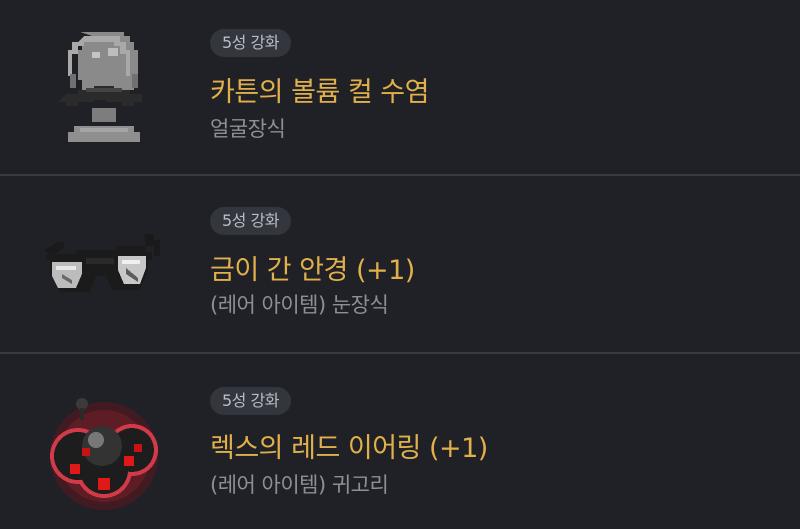 Image resolution: width=800 pixels, height=529 pixels. What do you see at coordinates (104, 274) in the screenshot?
I see `cracked-glasses-icon` at bounding box center [104, 274].